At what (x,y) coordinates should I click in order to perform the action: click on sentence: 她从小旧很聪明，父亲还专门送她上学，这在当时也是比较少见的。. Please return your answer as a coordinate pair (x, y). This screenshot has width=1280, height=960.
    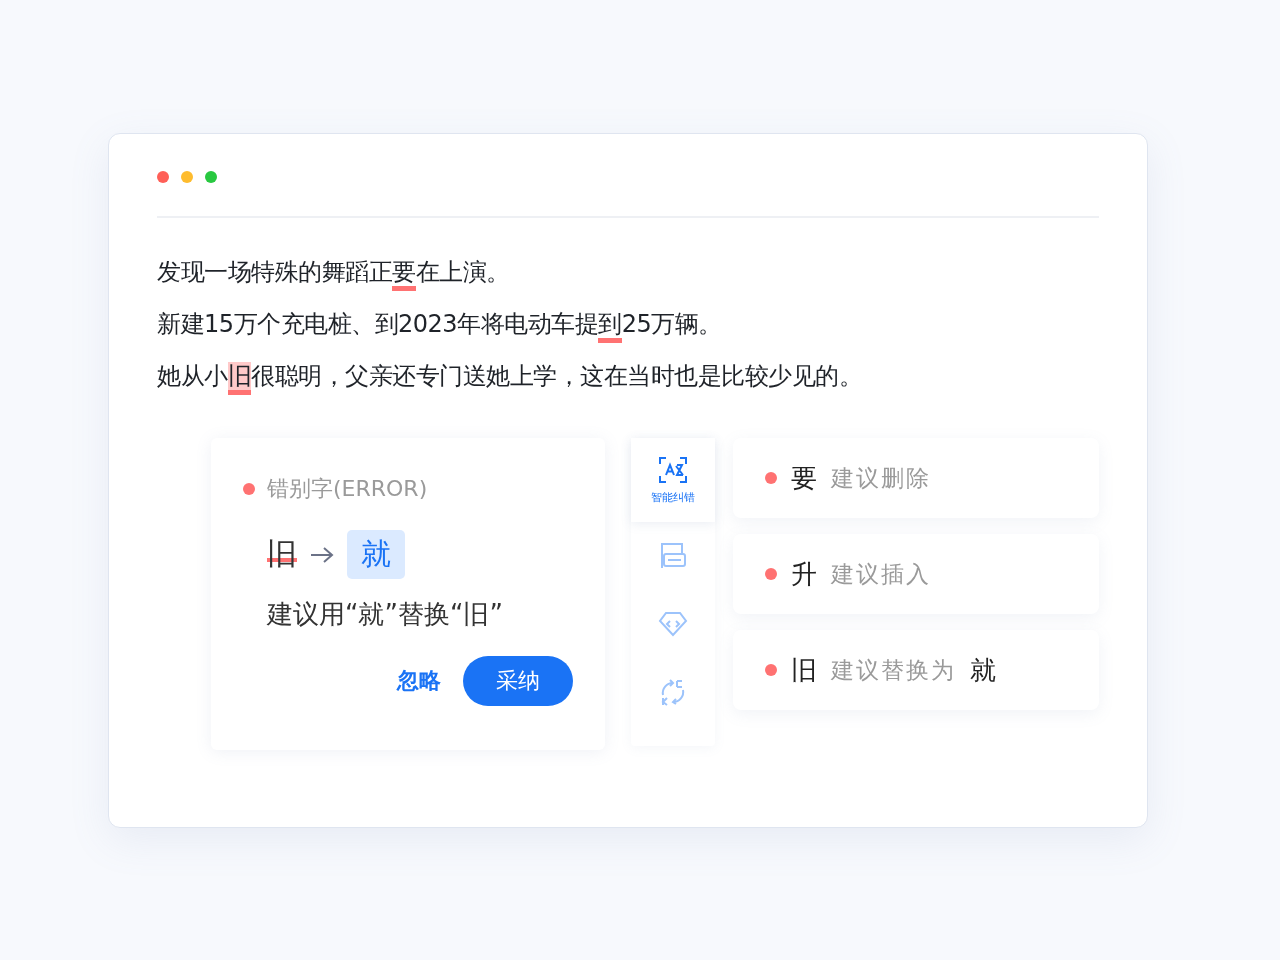
    Looking at the image, I should click on (628, 376).